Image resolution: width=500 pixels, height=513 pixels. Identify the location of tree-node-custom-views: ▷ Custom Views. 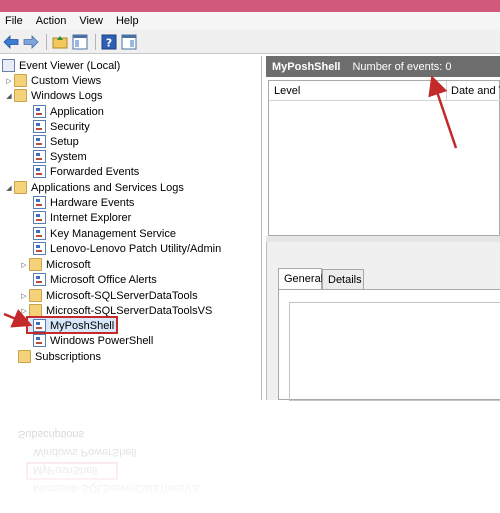
(52, 80).